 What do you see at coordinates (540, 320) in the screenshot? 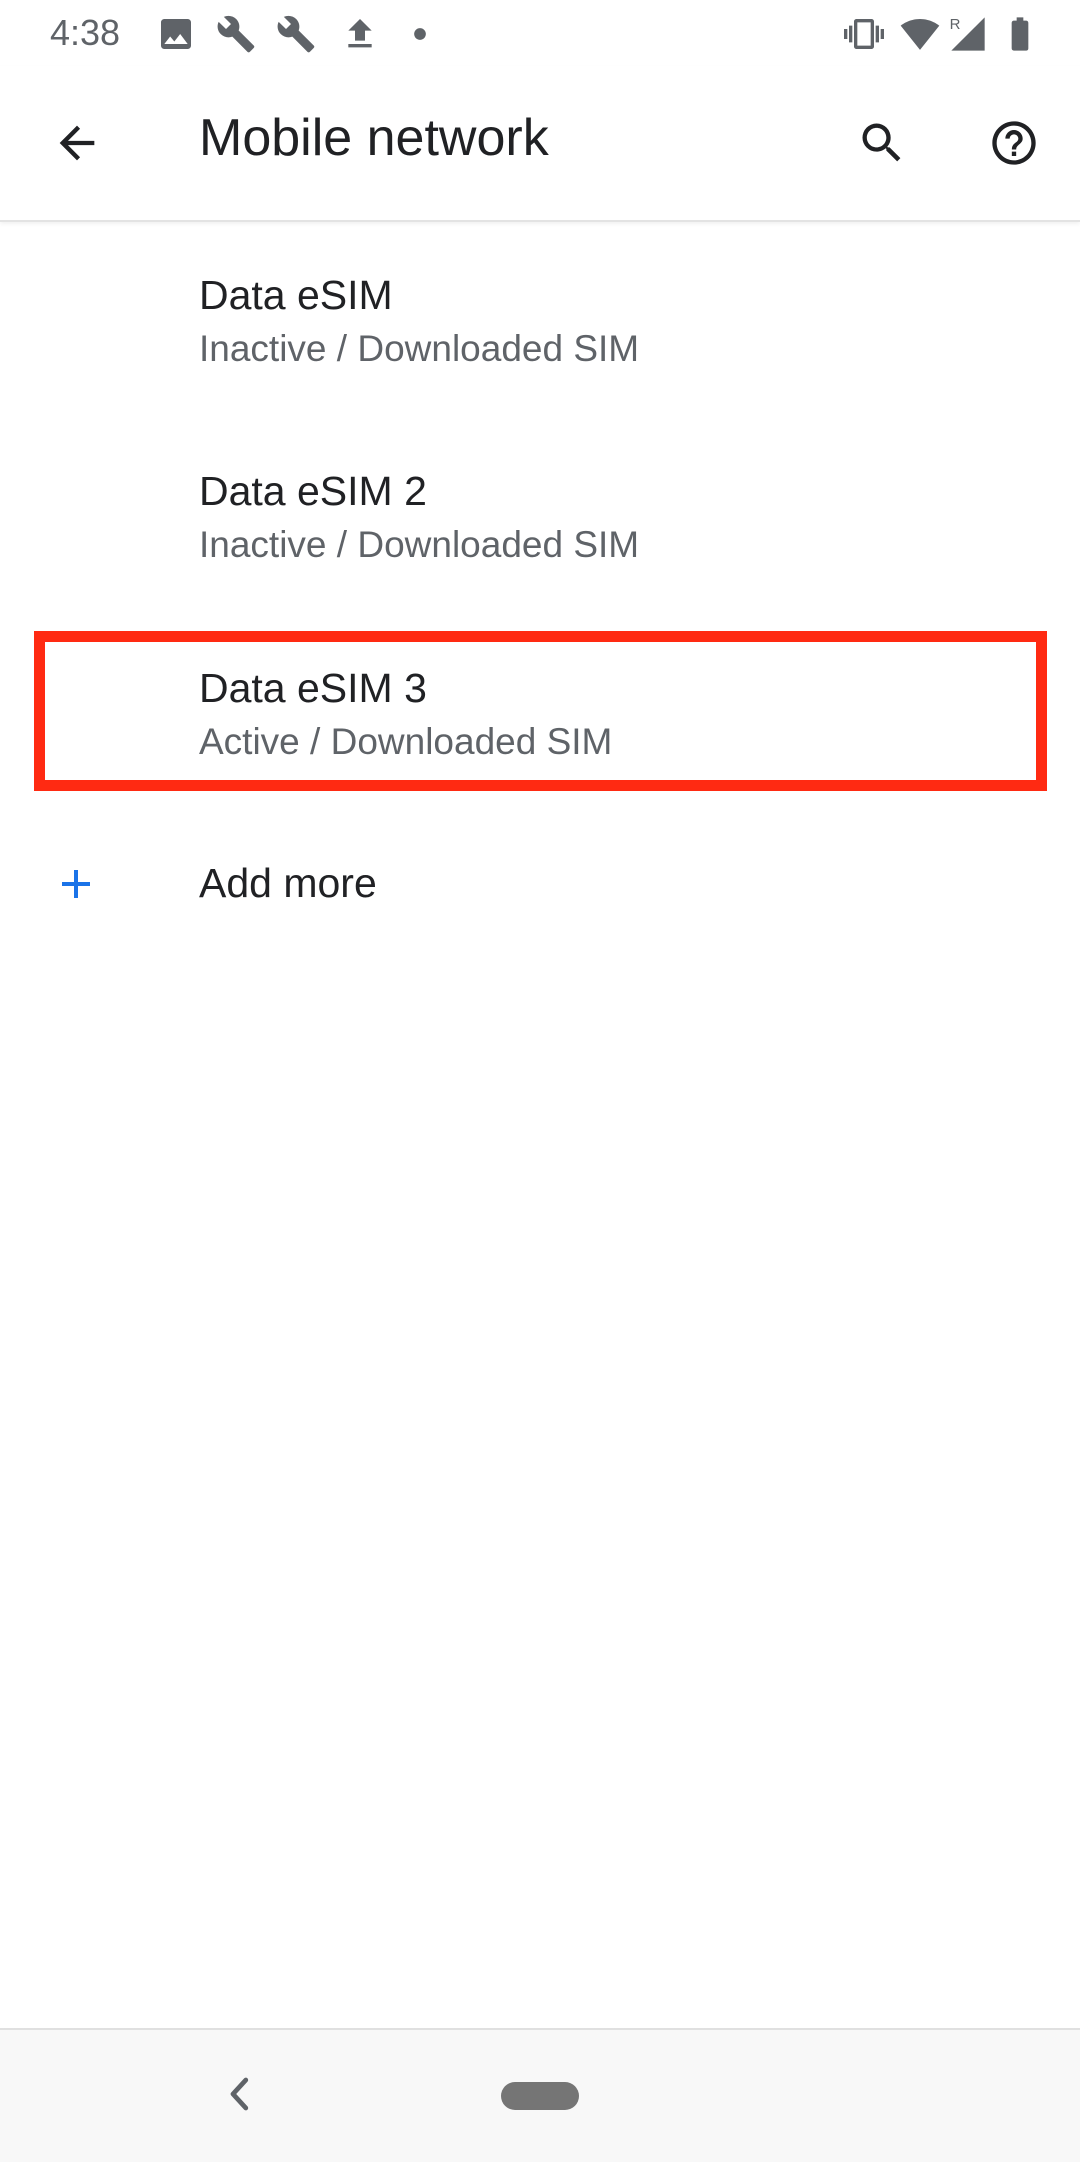
I see `sim-item-data-esim: Data eSIM Inactive / Downloaded SIM` at bounding box center [540, 320].